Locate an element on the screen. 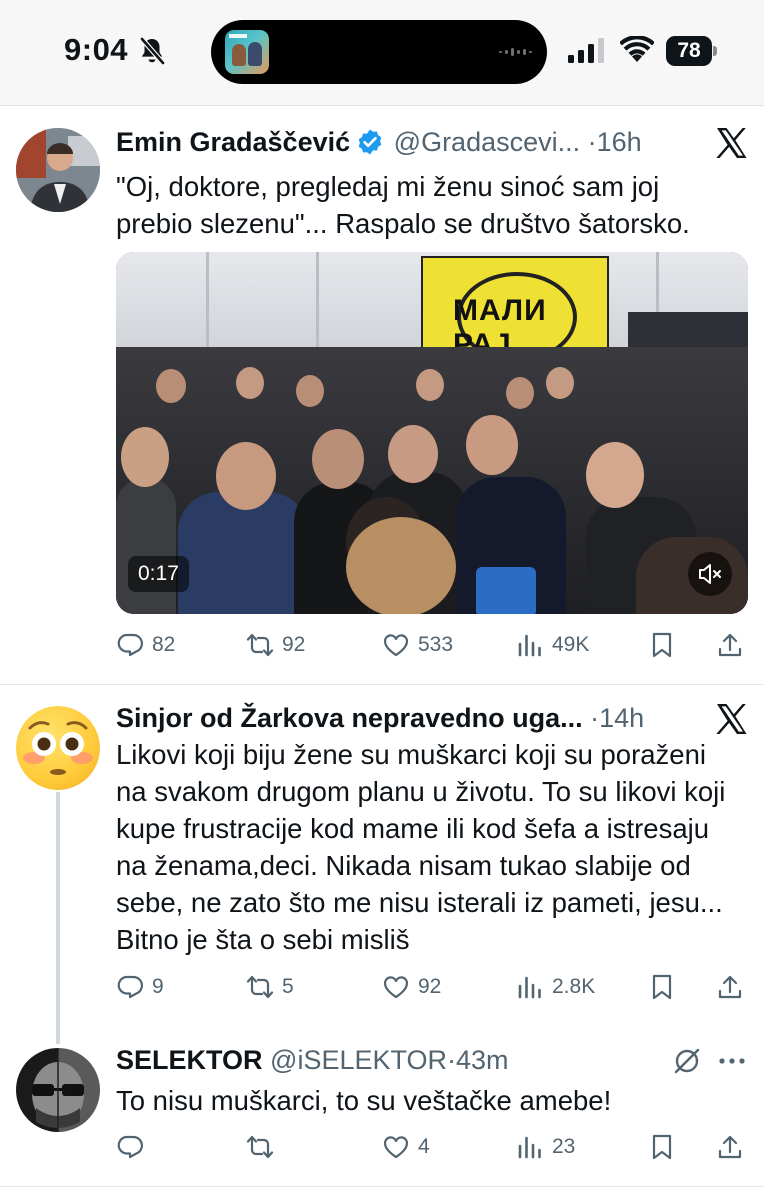  tweet-actions: 4 23 is located at coordinates (432, 1147).